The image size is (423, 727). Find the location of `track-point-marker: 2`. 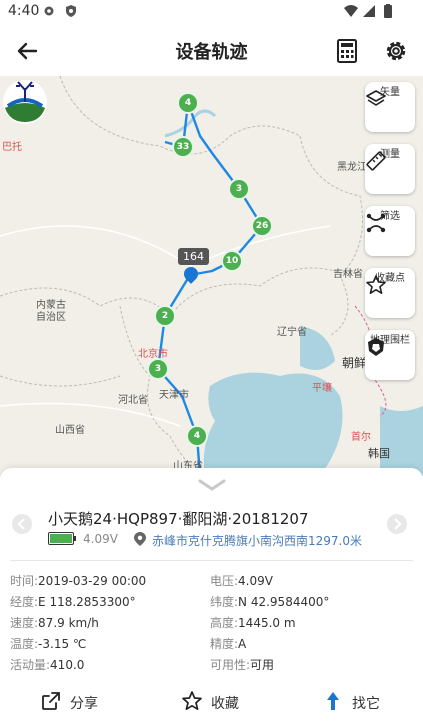

track-point-marker: 2 is located at coordinates (165, 316).